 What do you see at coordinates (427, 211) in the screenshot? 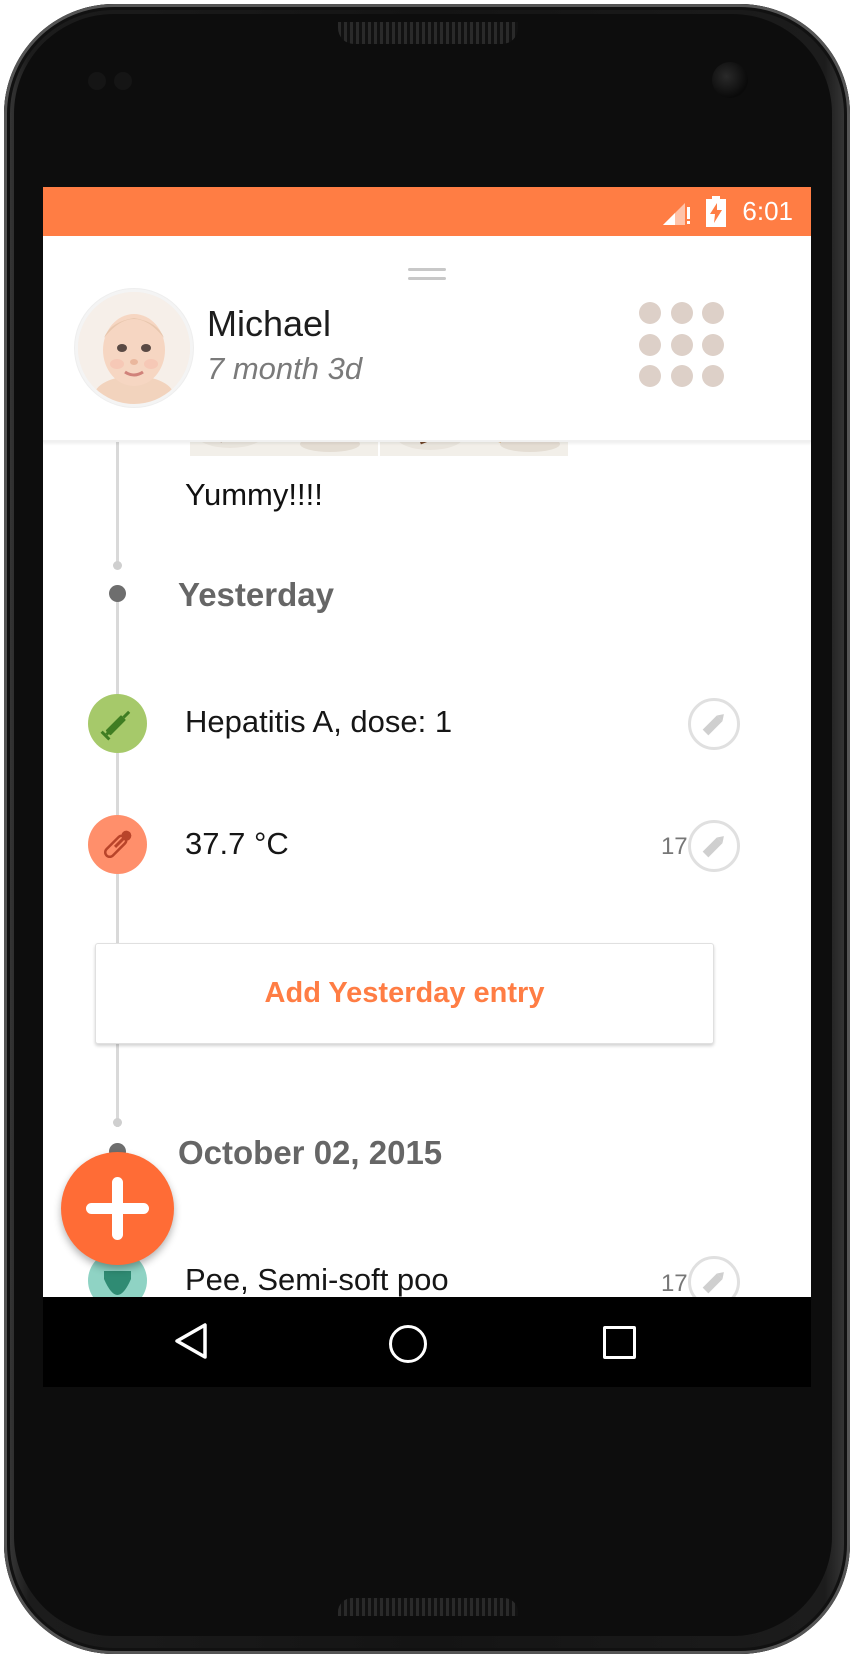
I see `status-bar: 6:01` at bounding box center [427, 211].